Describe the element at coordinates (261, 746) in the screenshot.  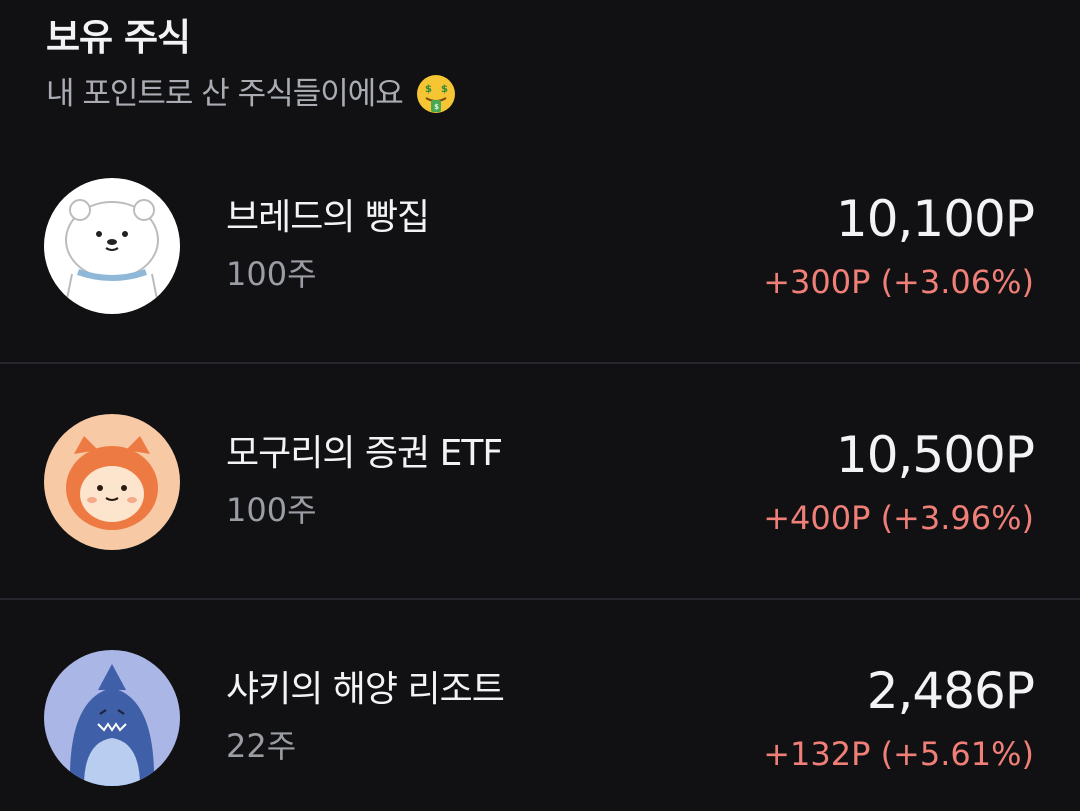
I see `stock-quantity: 22주` at that location.